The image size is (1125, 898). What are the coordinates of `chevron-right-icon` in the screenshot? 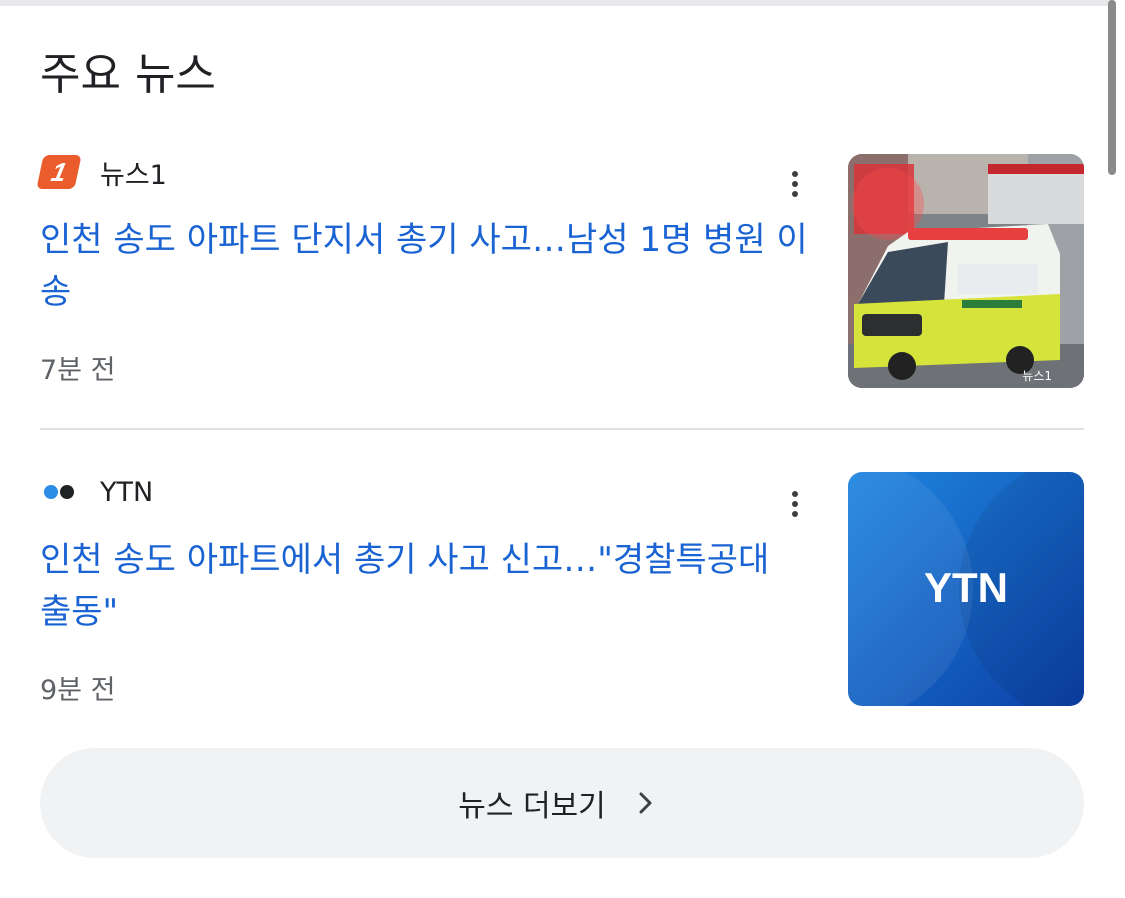 It's located at (651, 803).